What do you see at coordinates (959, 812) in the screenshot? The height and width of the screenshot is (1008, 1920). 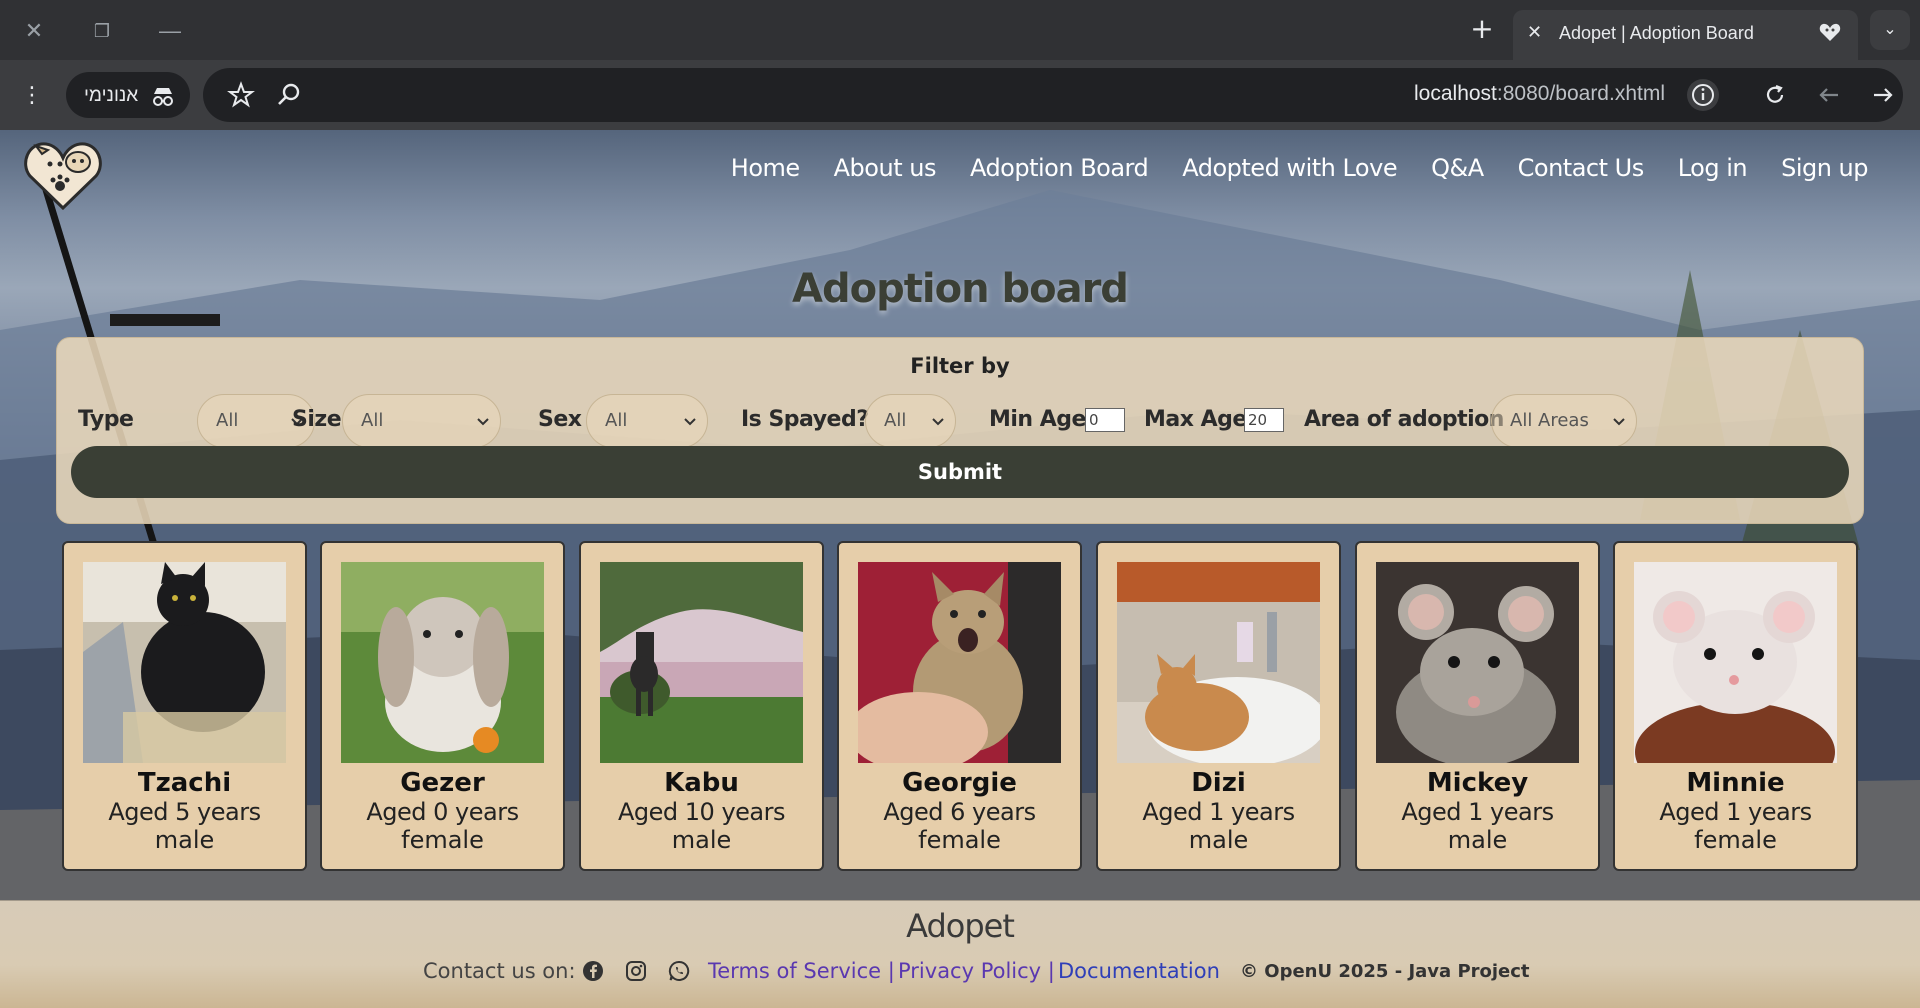 I see `pet-age: Aged 6 years` at bounding box center [959, 812].